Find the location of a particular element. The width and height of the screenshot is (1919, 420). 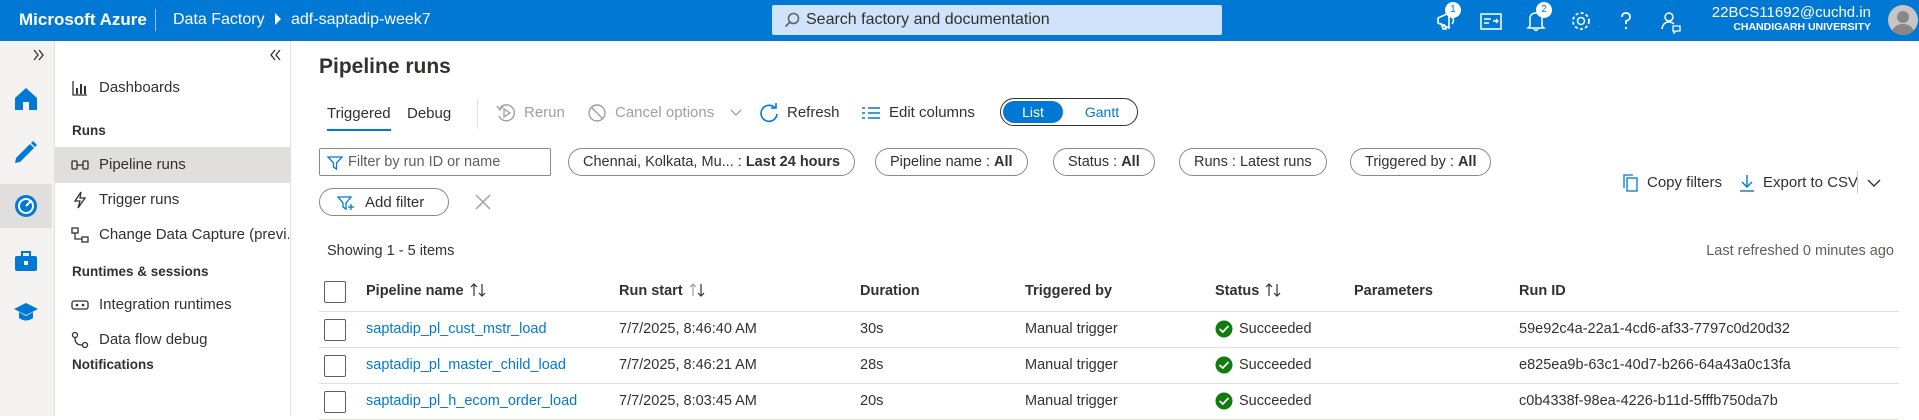

graduation-cap-icon is located at coordinates (26, 312).